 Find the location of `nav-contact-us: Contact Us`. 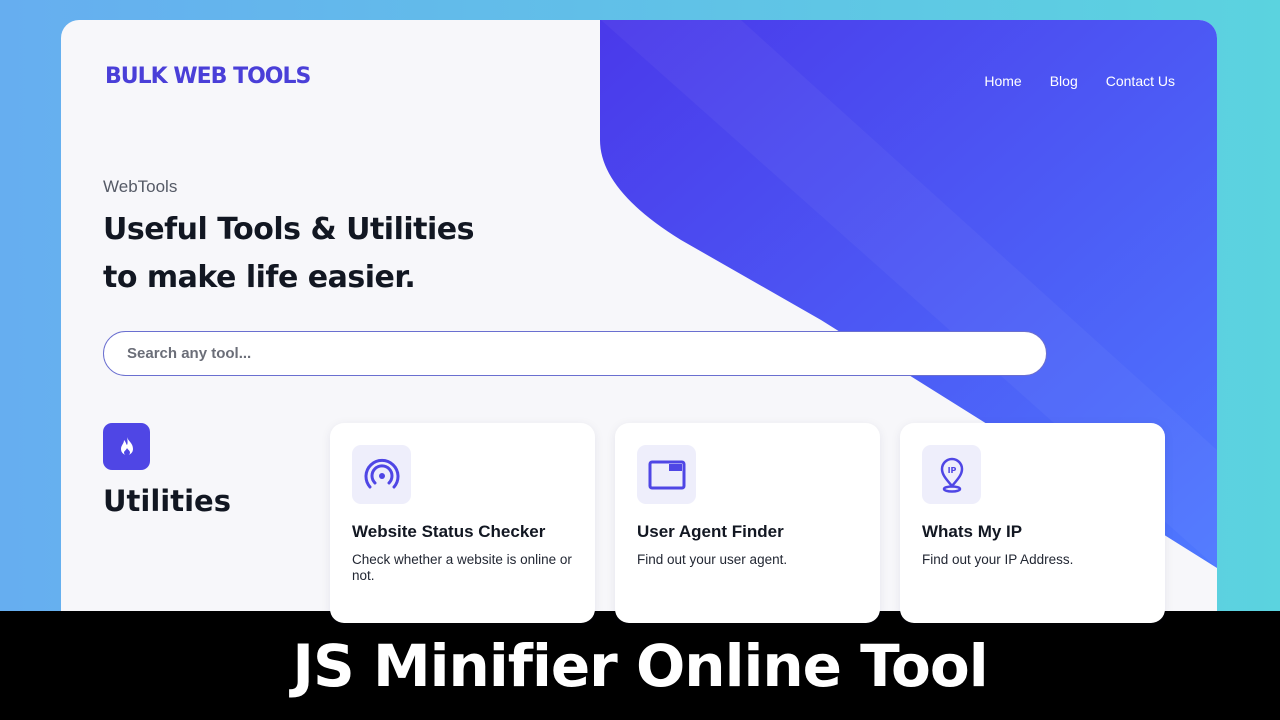

nav-contact-us: Contact Us is located at coordinates (1140, 81).